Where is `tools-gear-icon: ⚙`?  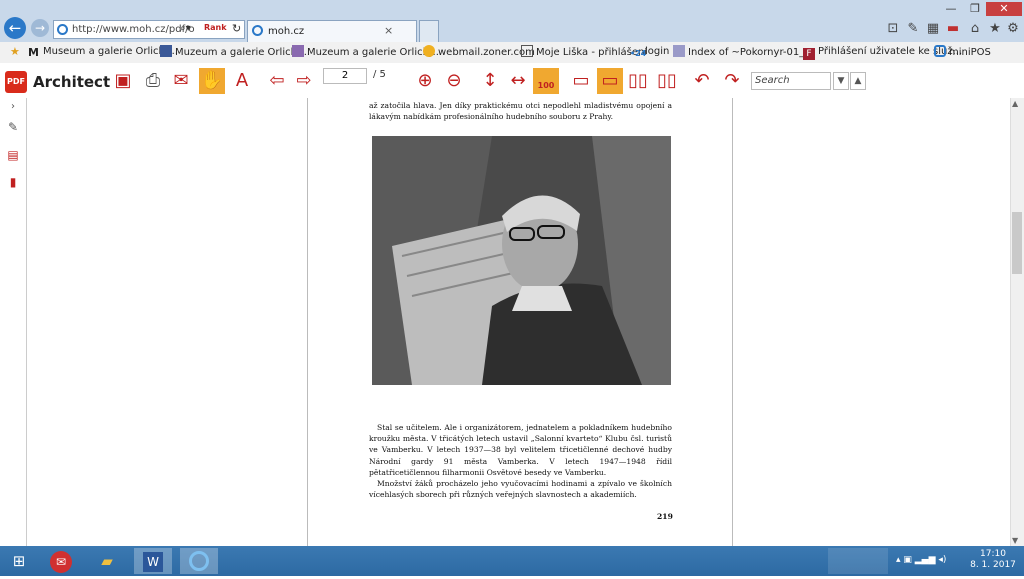
tools-gear-icon: ⚙ is located at coordinates (1013, 29).